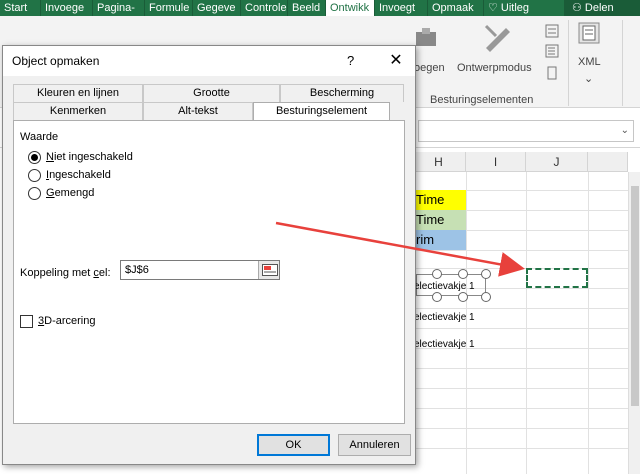 The width and height of the screenshot is (640, 474). What do you see at coordinates (119, 8) in the screenshot?
I see `tab-page-layout: Pagina-` at bounding box center [119, 8].